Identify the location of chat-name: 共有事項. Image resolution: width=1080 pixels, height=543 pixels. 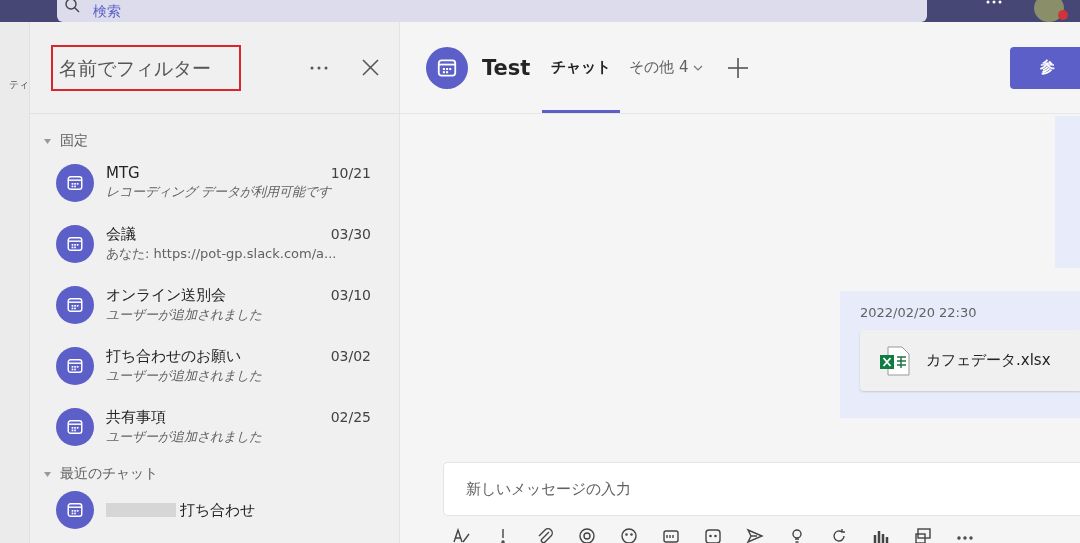
(136, 417).